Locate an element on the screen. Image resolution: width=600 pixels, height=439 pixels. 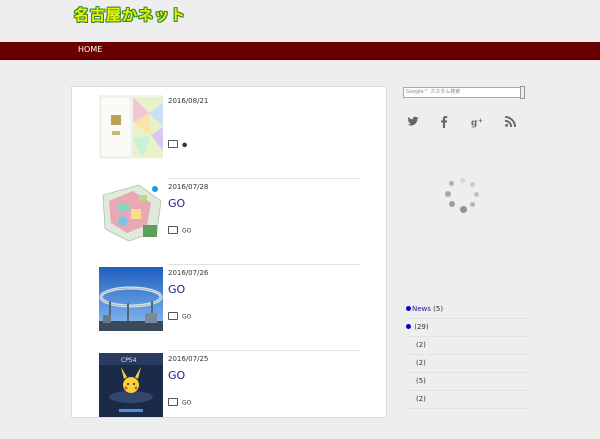
post-category: ● is located at coordinates (177, 144).